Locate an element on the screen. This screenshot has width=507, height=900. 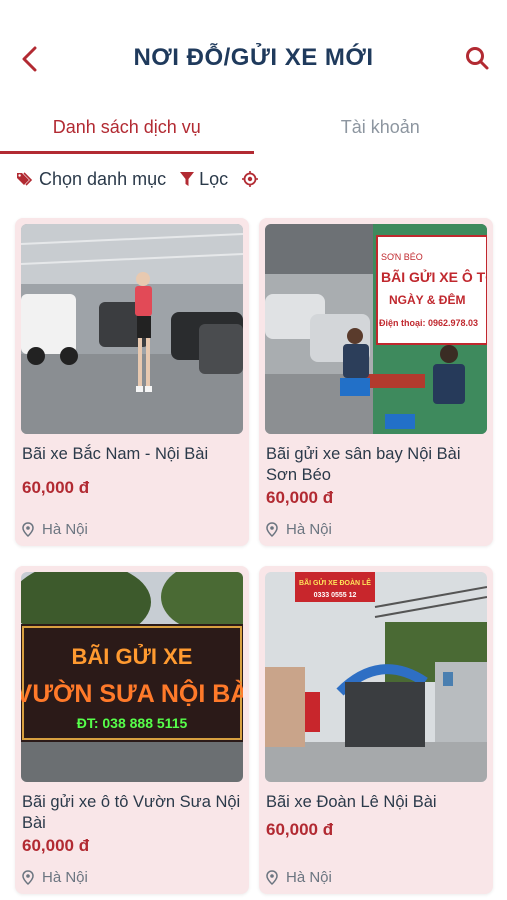
parking-name: Bãi xe Đoàn Lê Nội Bài is located at coordinates (351, 802).